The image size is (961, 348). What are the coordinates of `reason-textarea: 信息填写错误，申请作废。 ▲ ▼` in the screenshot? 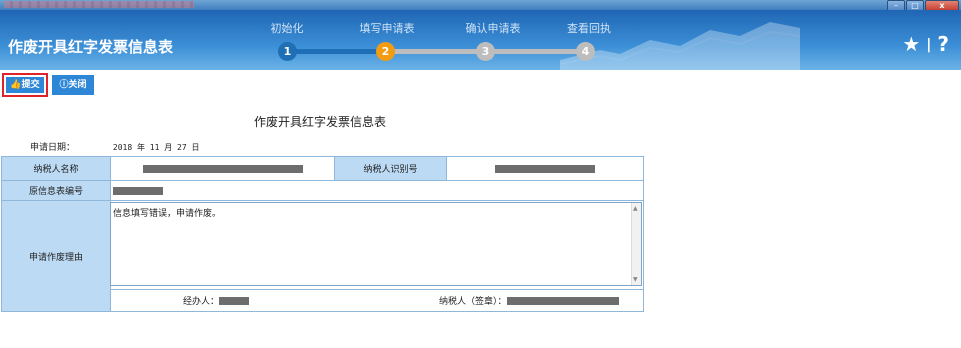 It's located at (376, 244).